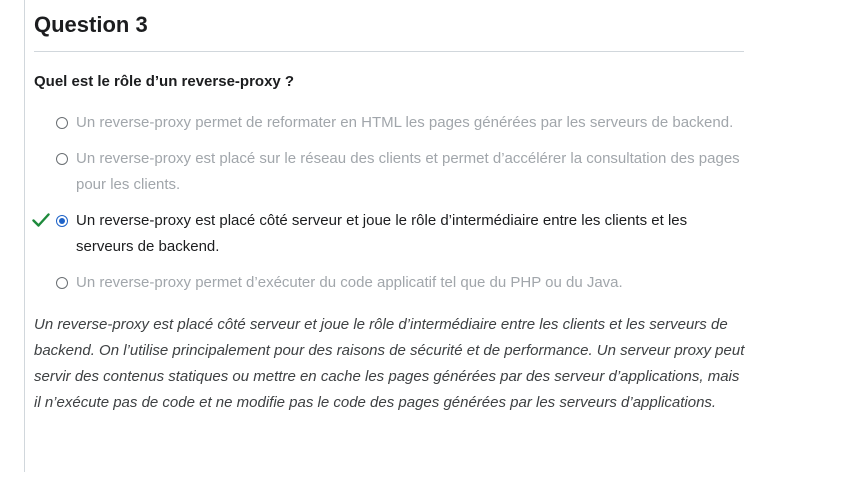  What do you see at coordinates (62, 221) in the screenshot?
I see `radio-selected-icon` at bounding box center [62, 221].